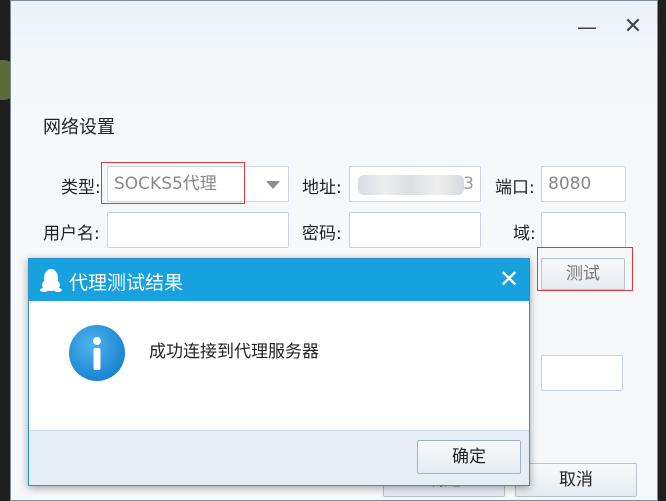  I want to click on password-input, so click(415, 230).